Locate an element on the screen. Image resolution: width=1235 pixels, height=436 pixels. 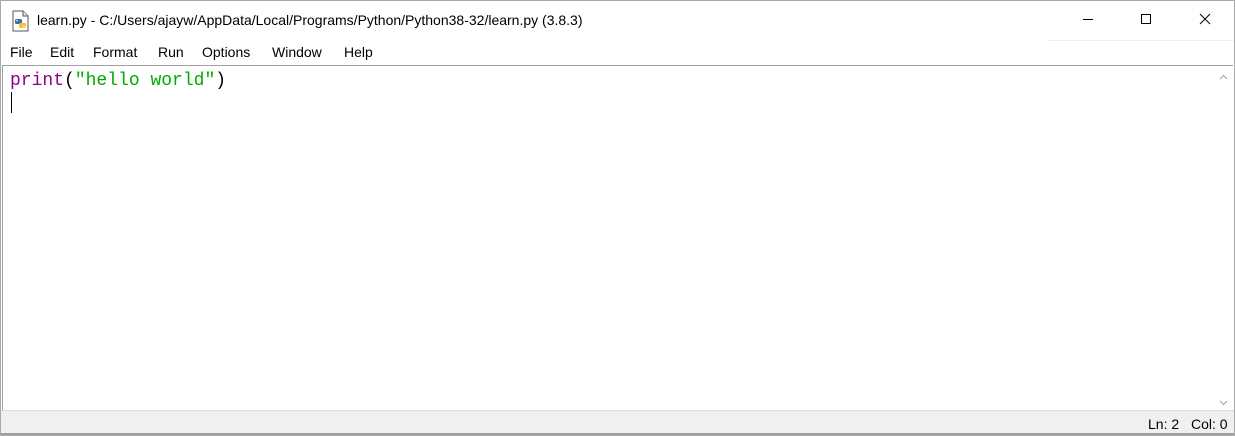
python-file-icon is located at coordinates (21, 21).